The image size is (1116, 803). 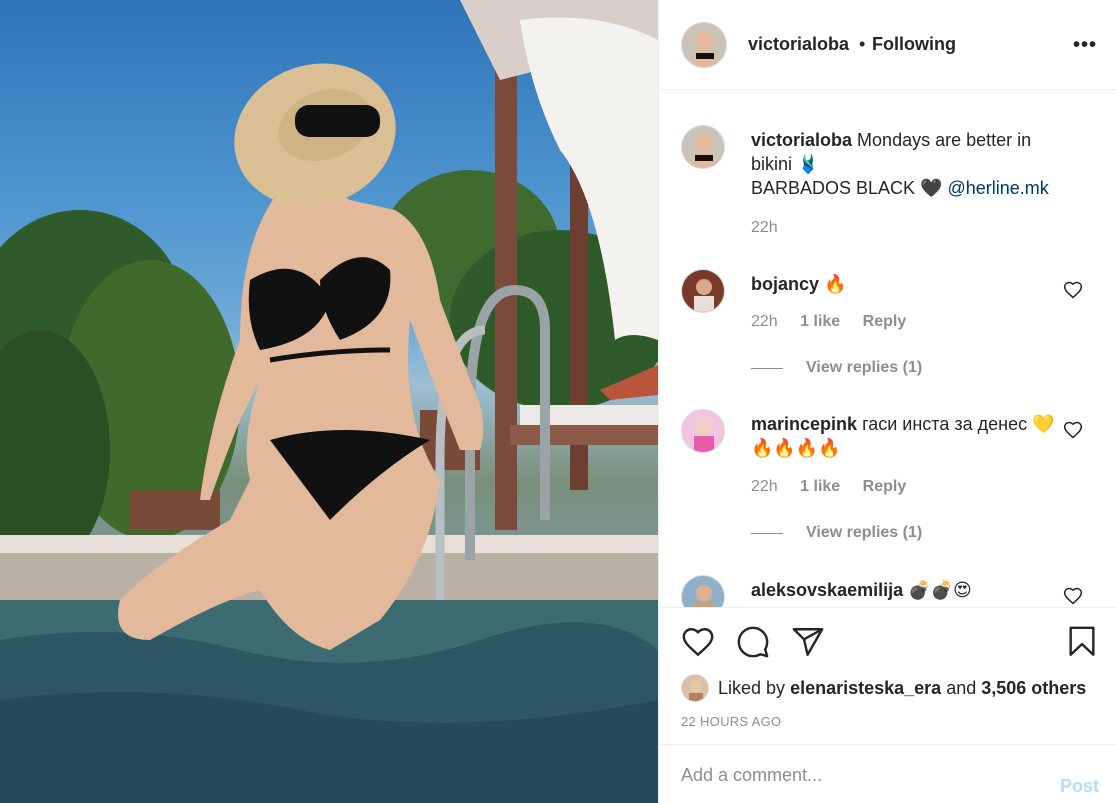 I want to click on heart-icon, so click(x=698, y=642).